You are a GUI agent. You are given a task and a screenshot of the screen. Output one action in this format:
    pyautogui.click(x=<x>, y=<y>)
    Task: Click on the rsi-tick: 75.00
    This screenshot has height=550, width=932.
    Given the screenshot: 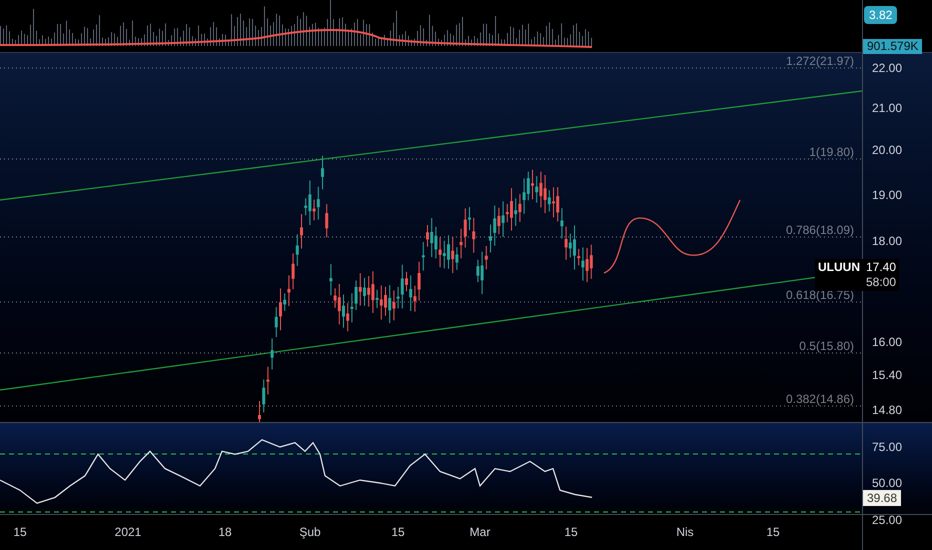 What is the action you would take?
    pyautogui.click(x=887, y=447)
    